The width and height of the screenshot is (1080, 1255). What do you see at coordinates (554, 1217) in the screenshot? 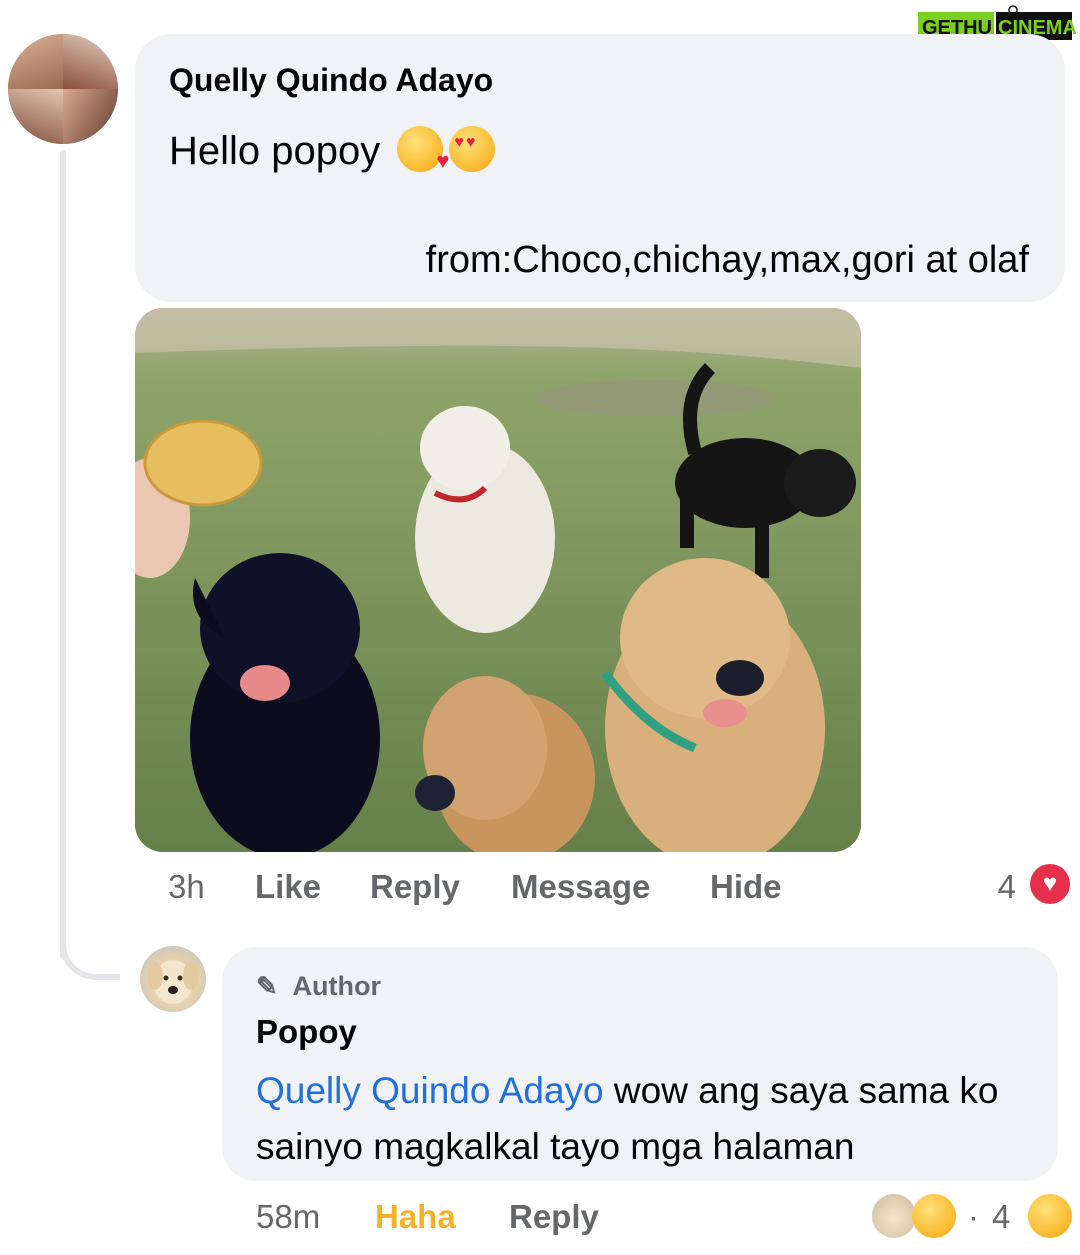
I see `reply-reply-button: Reply` at bounding box center [554, 1217].